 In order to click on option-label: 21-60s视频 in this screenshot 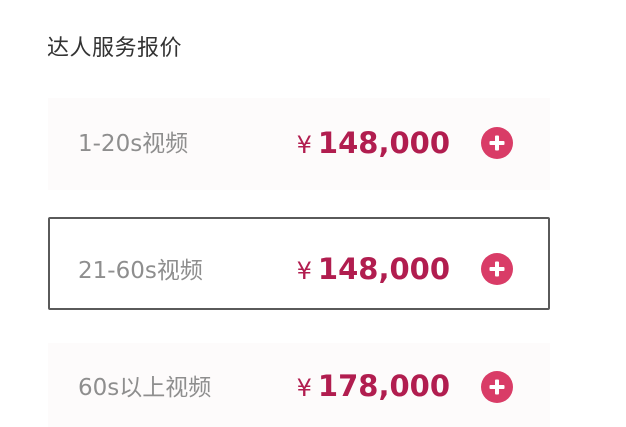, I will do `click(140, 271)`.